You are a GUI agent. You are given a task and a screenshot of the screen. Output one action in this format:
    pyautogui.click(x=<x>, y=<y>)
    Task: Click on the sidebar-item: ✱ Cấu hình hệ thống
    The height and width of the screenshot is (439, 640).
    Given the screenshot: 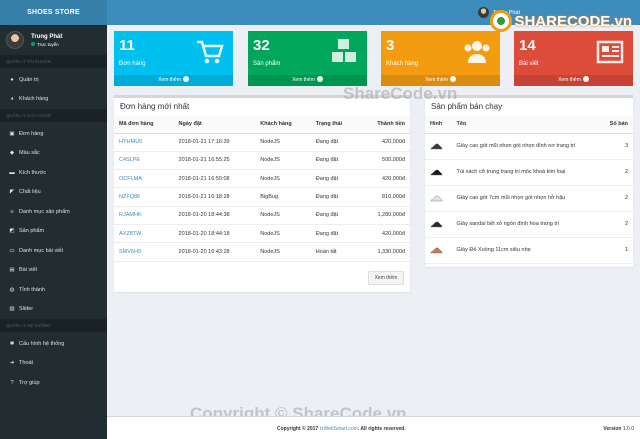 What is the action you would take?
    pyautogui.click(x=53, y=344)
    